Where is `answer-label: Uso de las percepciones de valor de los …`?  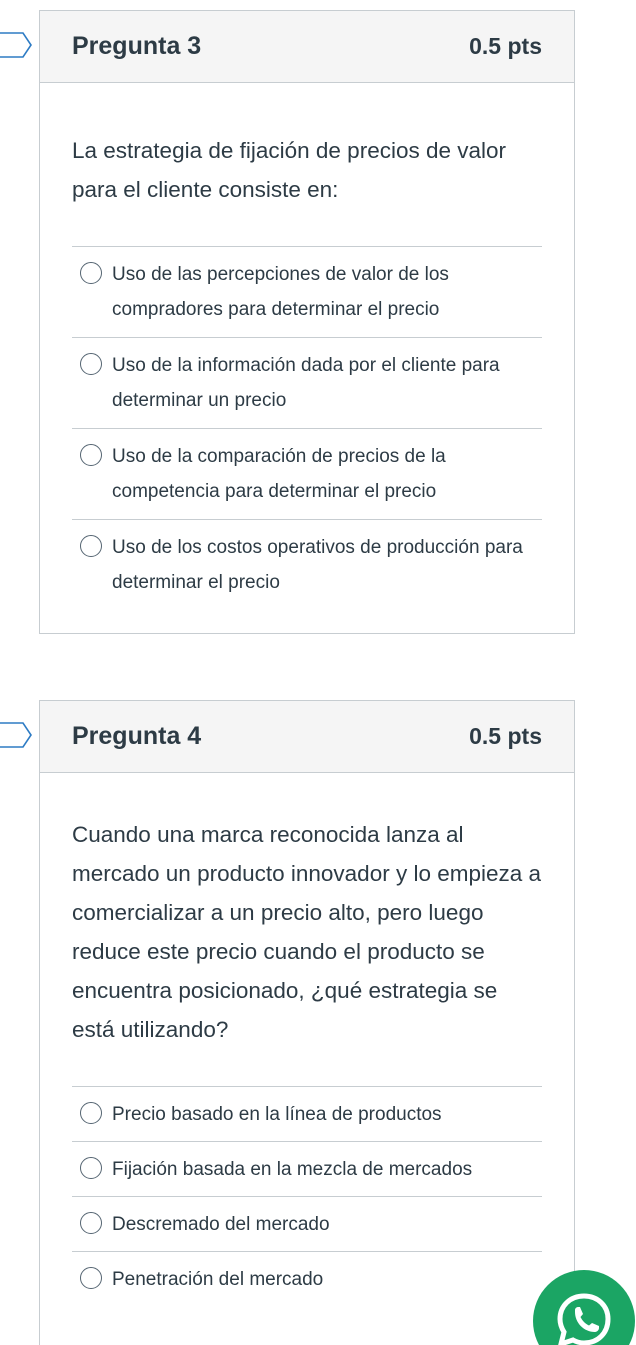 answer-label: Uso de las percepciones de valor de los … is located at coordinates (327, 292).